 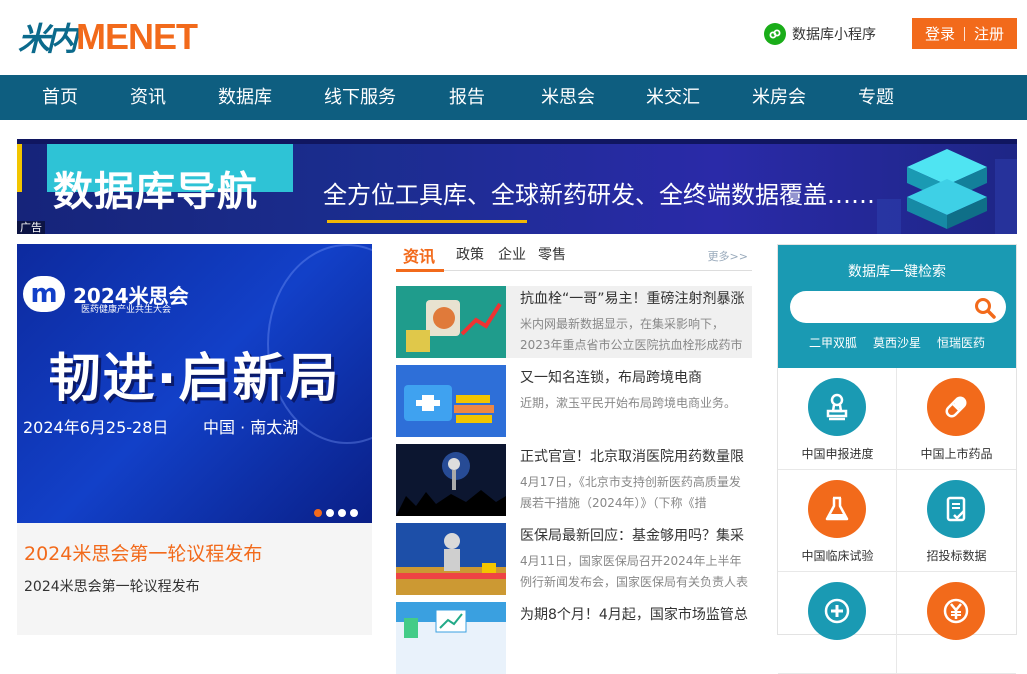 I want to click on db-entry-label: 中国申报进度, so click(x=837, y=454).